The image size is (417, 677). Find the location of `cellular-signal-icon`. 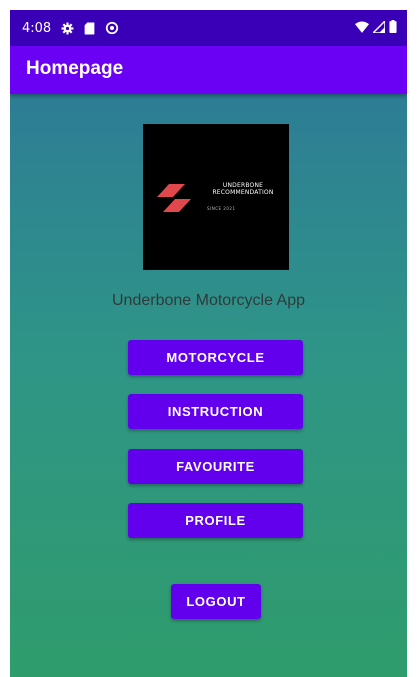

cellular-signal-icon is located at coordinates (378, 27).